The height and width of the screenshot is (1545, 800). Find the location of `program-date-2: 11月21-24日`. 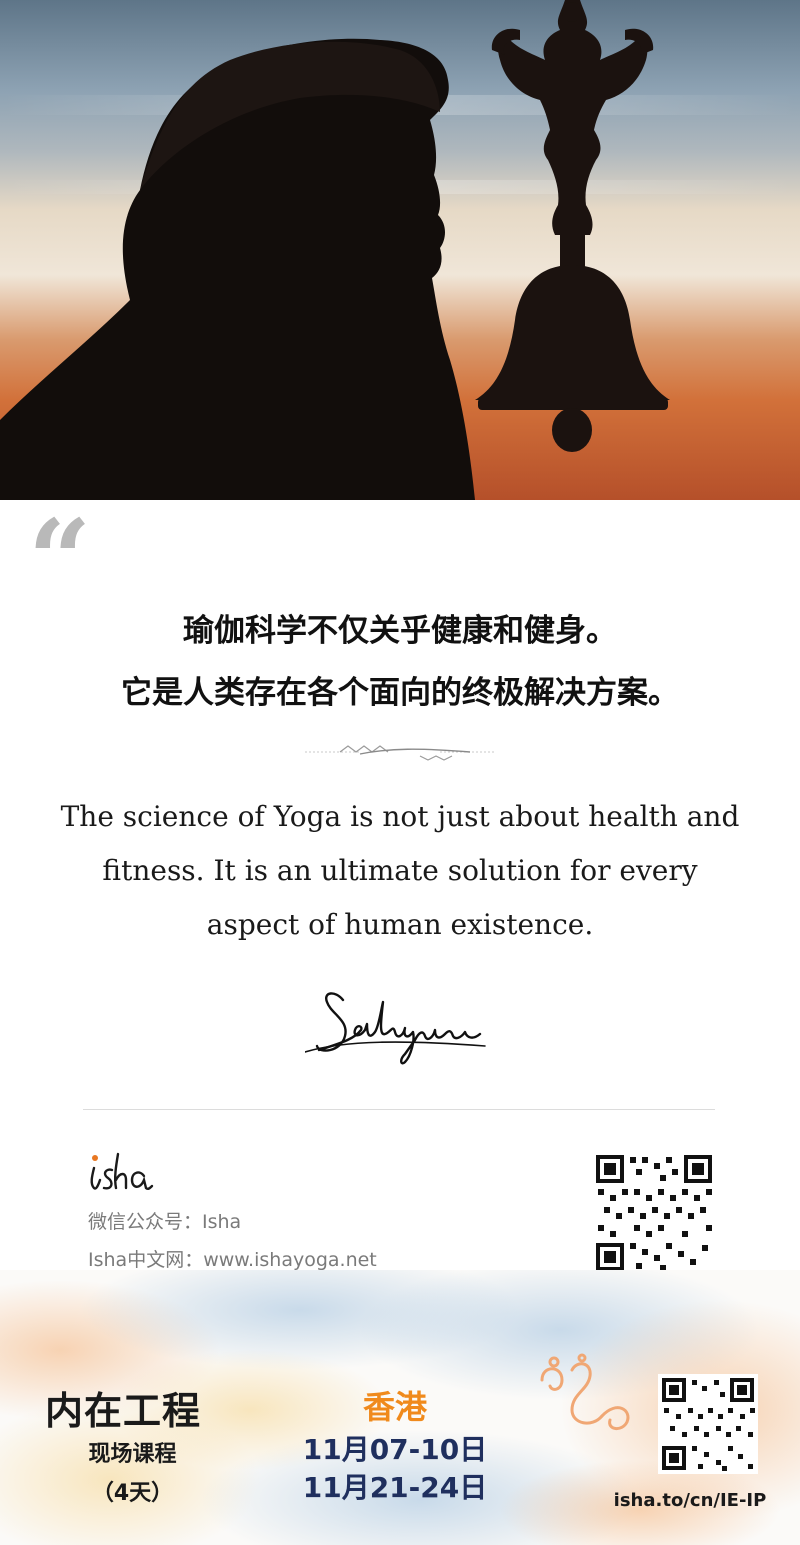

program-date-2: 11月21-24日 is located at coordinates (395, 1487).